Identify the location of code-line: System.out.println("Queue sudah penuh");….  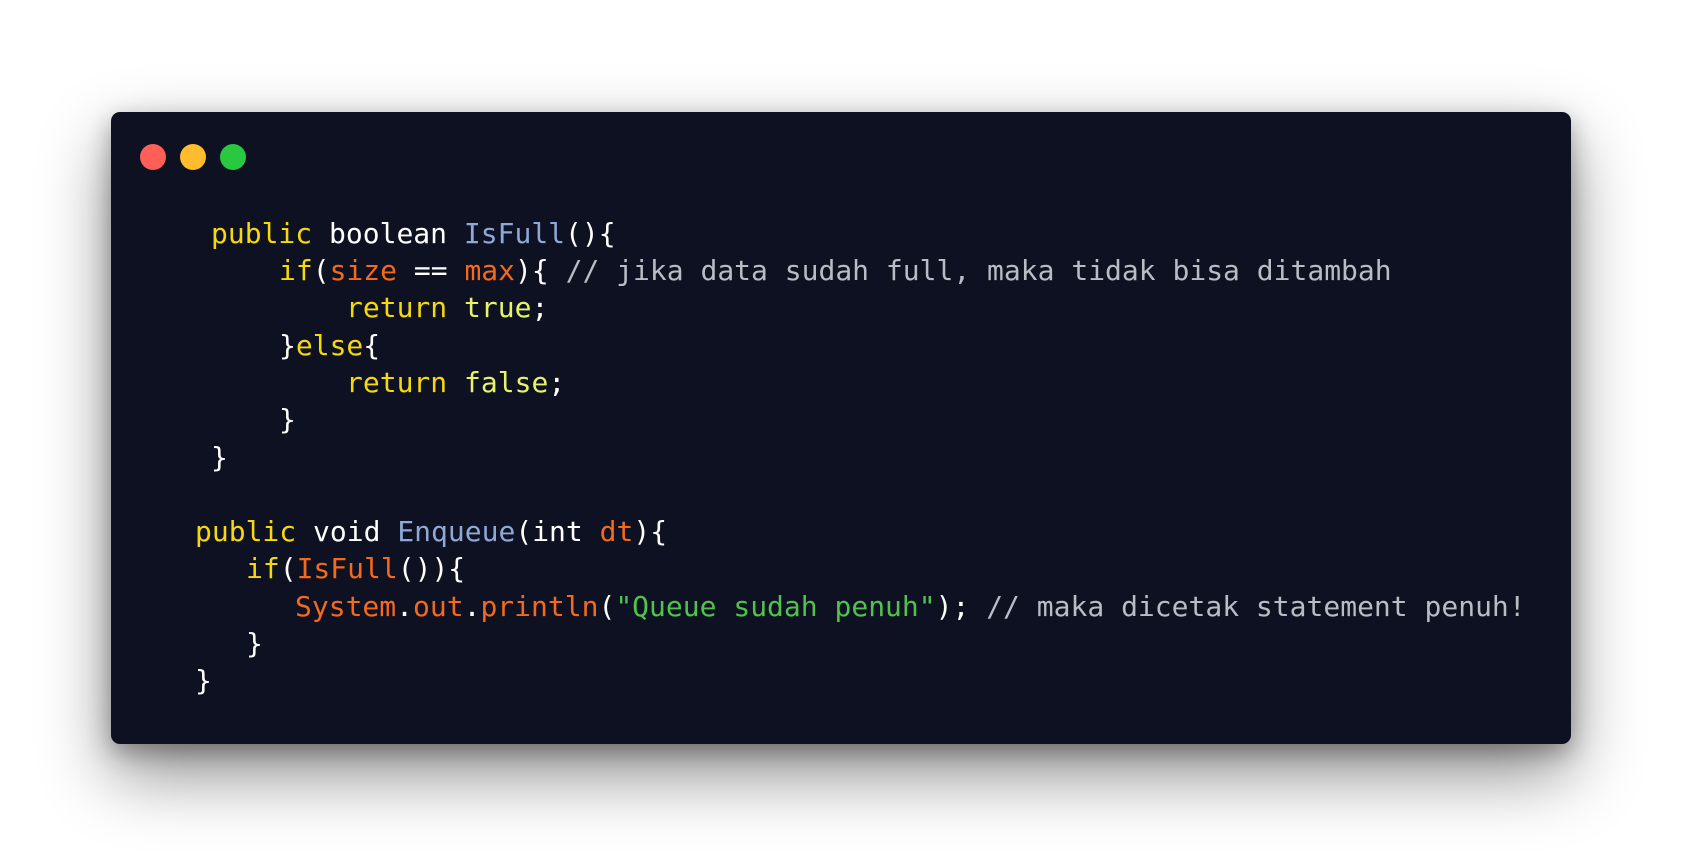
(910, 606).